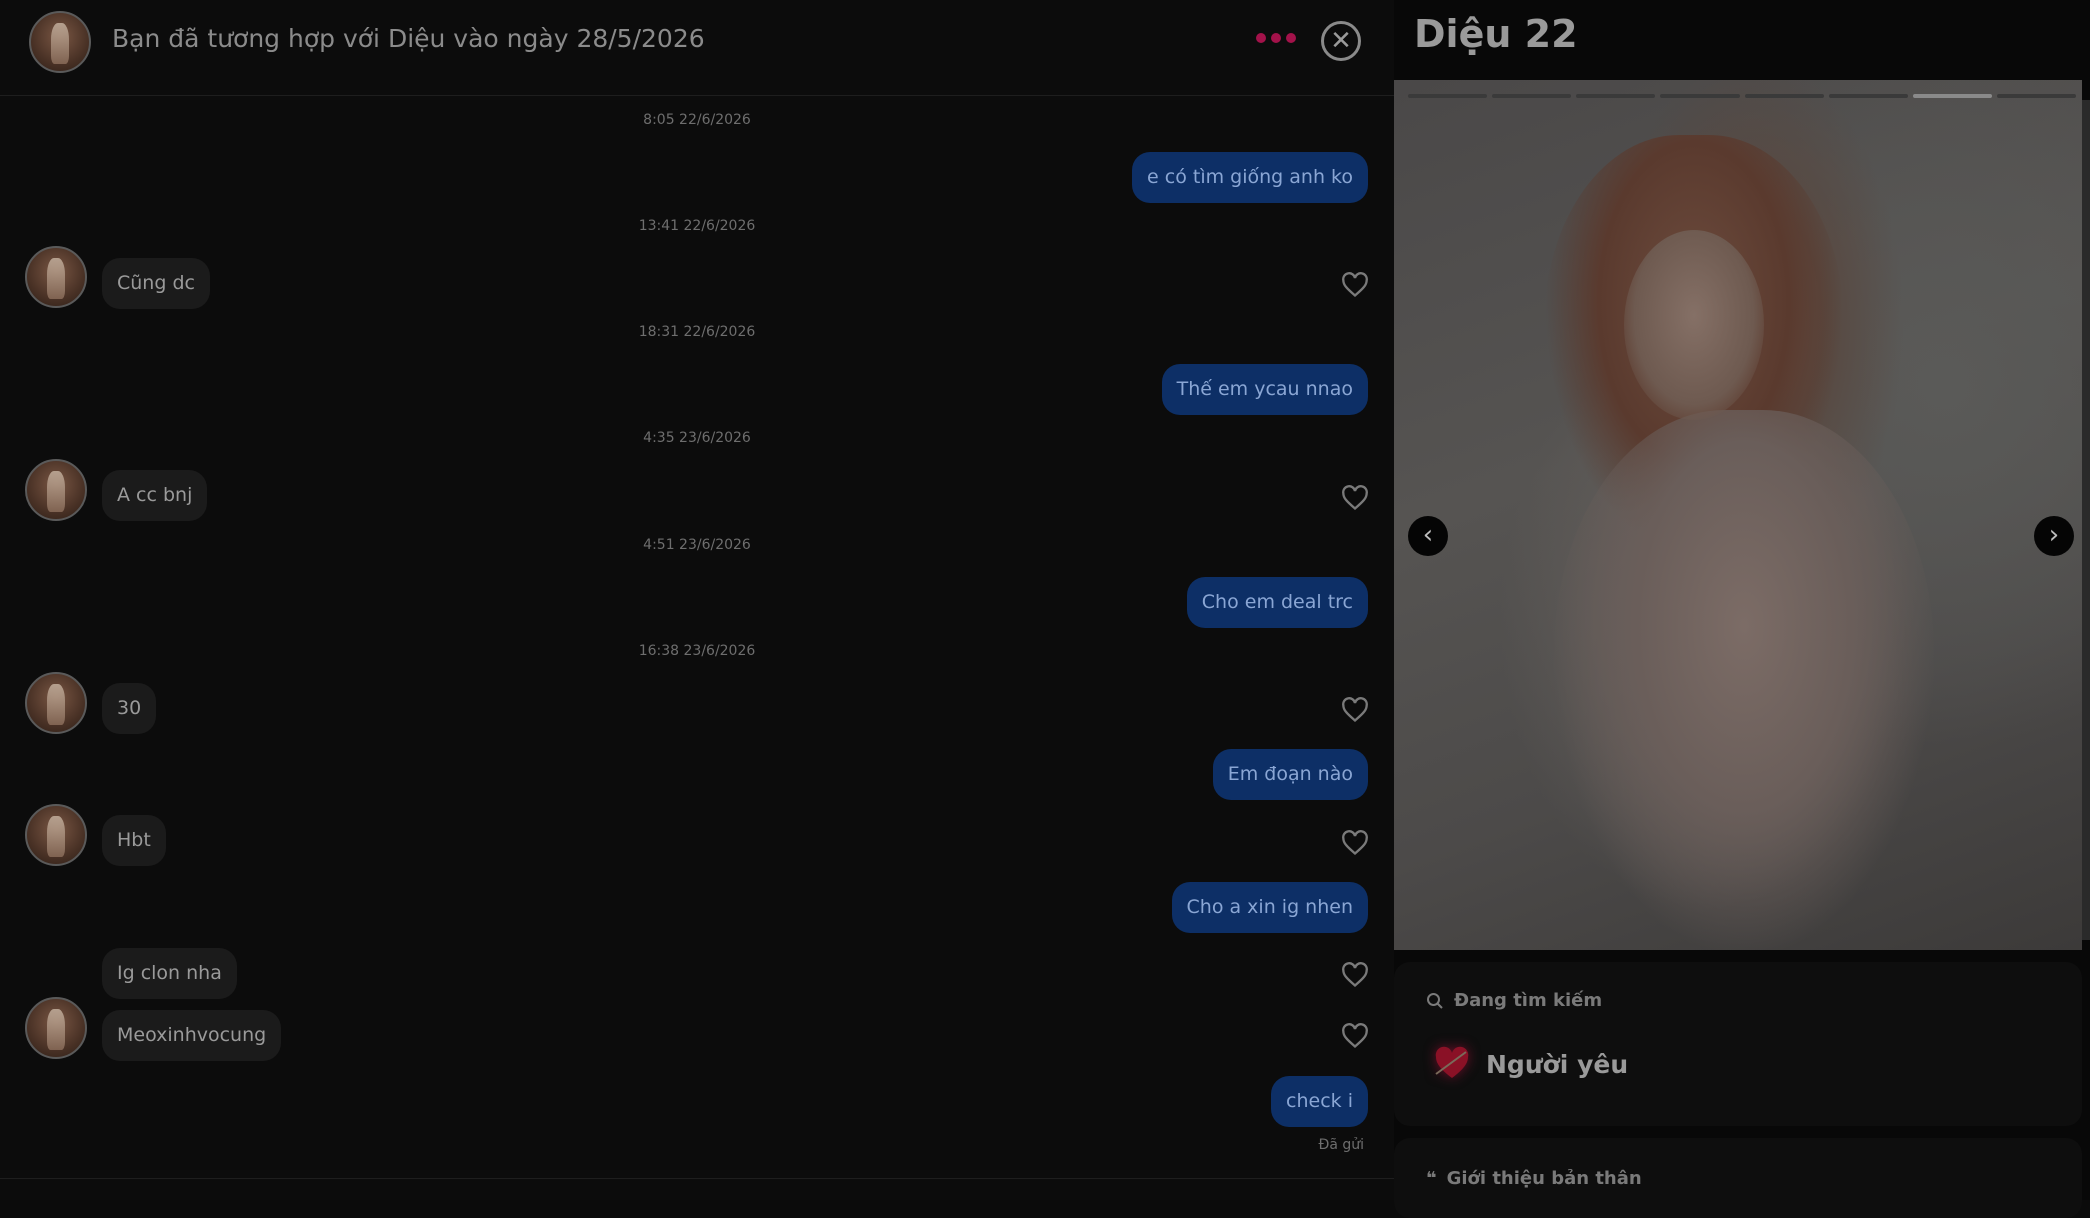  What do you see at coordinates (1452, 1062) in the screenshot?
I see `heart-arrow-emoji` at bounding box center [1452, 1062].